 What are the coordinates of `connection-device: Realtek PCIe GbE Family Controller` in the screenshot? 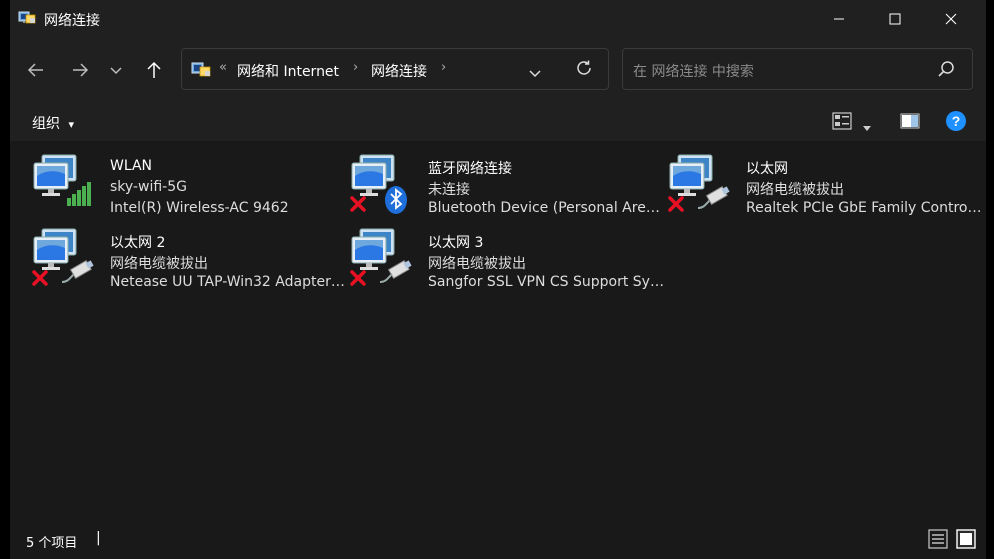 It's located at (865, 208).